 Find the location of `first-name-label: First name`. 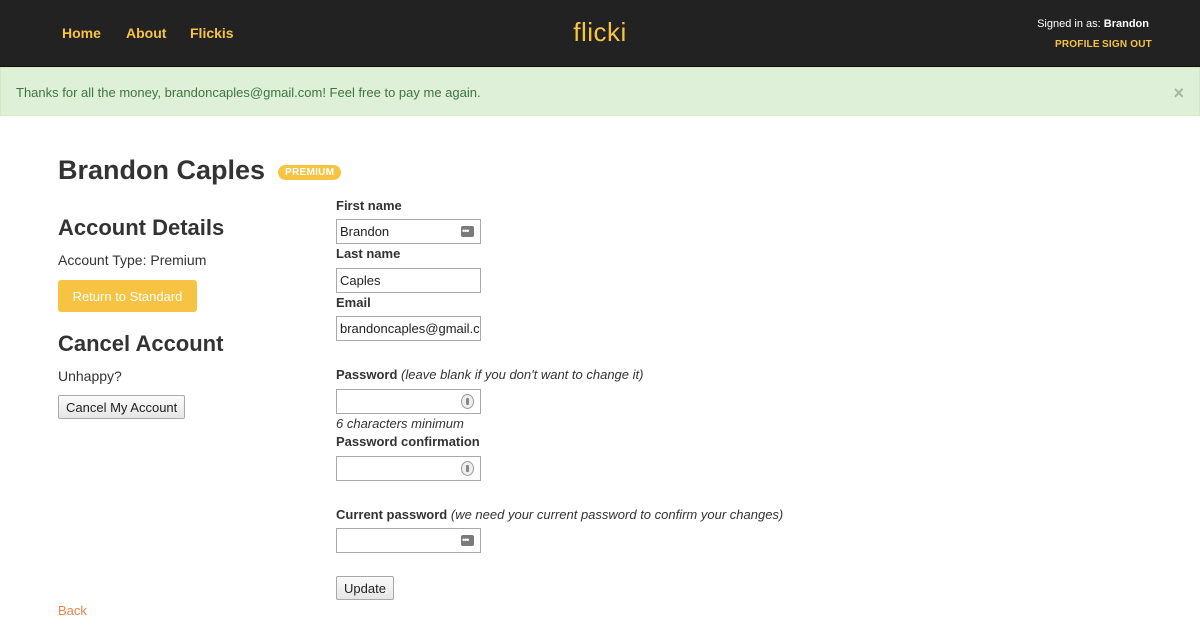

first-name-label: First name is located at coordinates (369, 205).